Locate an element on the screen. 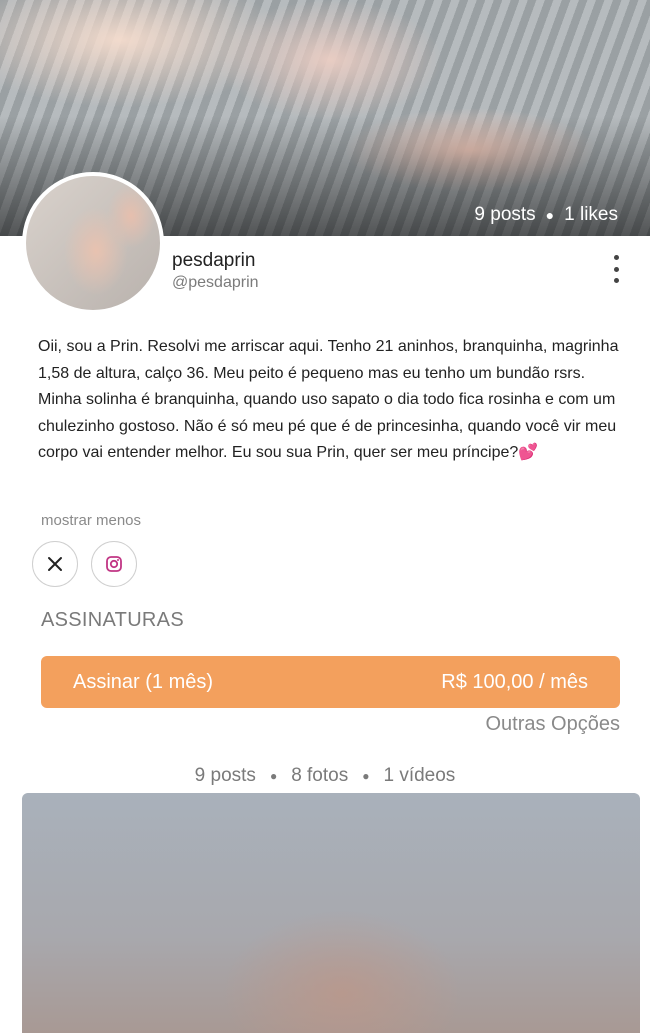 The image size is (650, 1033). x-social-button is located at coordinates (55, 564).